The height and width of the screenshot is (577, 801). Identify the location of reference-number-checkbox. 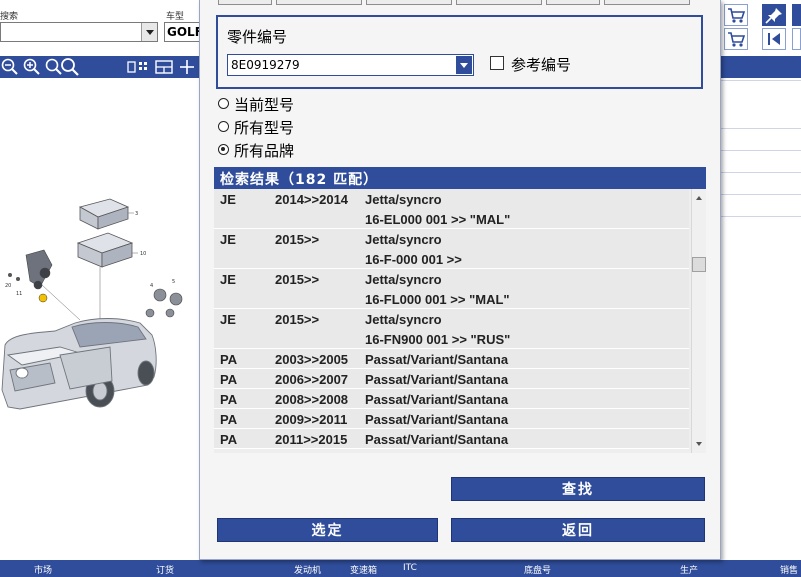
(497, 63).